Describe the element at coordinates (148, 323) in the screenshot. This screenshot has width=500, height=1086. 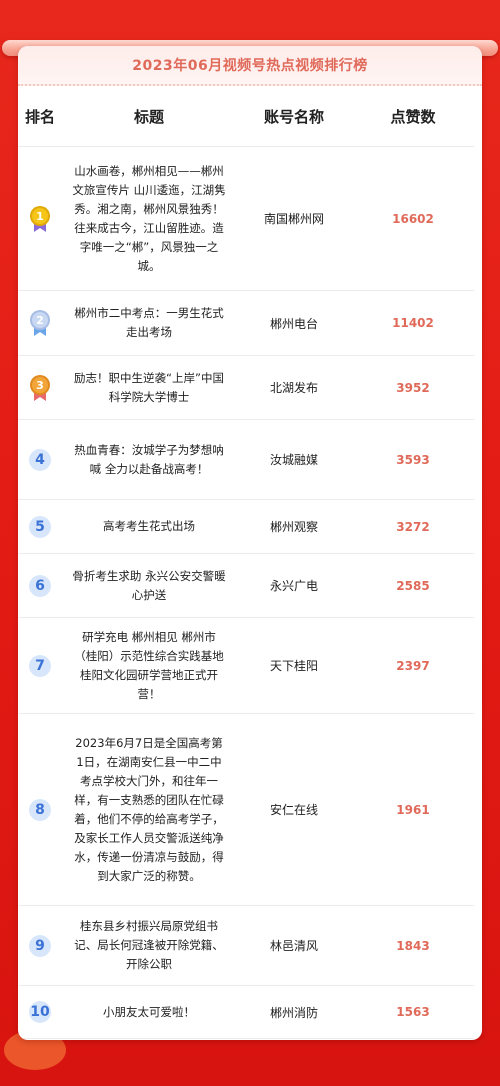
I see `video-title: 郴州市二中考点：一男生花式走出考场` at that location.